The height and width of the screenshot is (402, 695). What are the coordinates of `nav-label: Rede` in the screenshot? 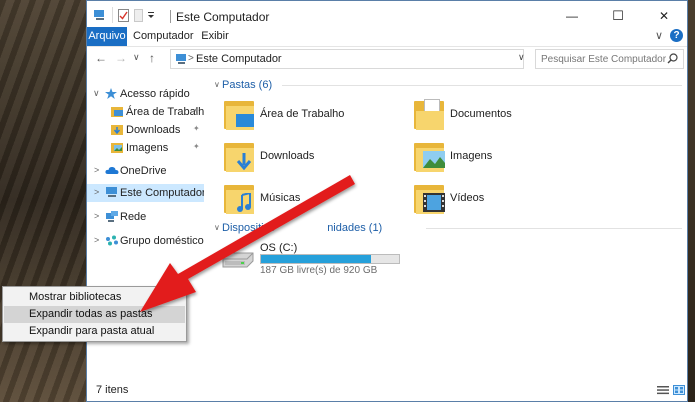 It's located at (133, 217).